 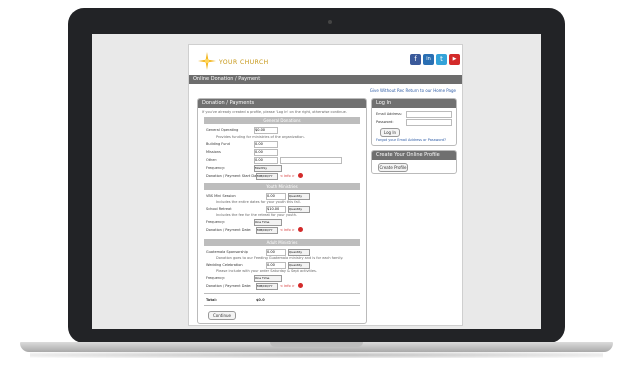 What do you see at coordinates (222, 130) in the screenshot?
I see `field-label: General Operating` at bounding box center [222, 130].